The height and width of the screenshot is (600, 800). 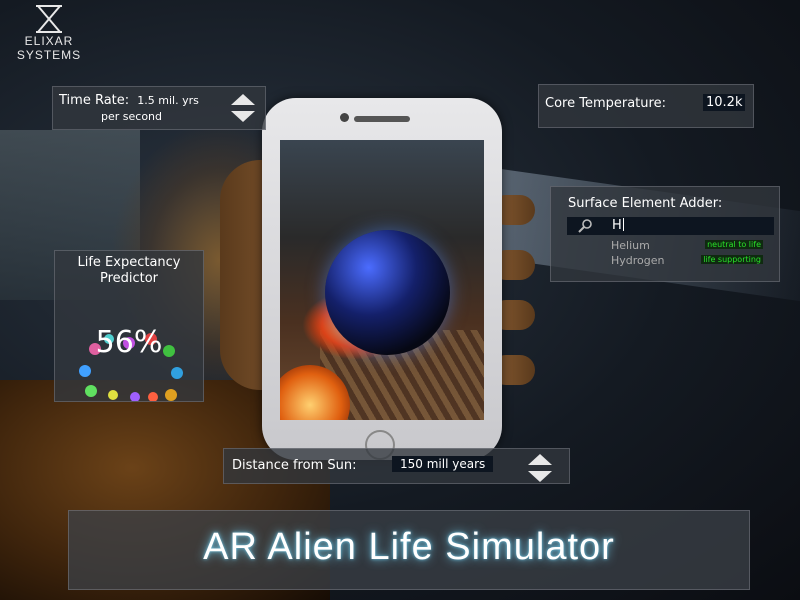 What do you see at coordinates (159, 108) in the screenshot?
I see `time-rate-panel: Time Rate: 1.5 mil. yrs per second` at bounding box center [159, 108].